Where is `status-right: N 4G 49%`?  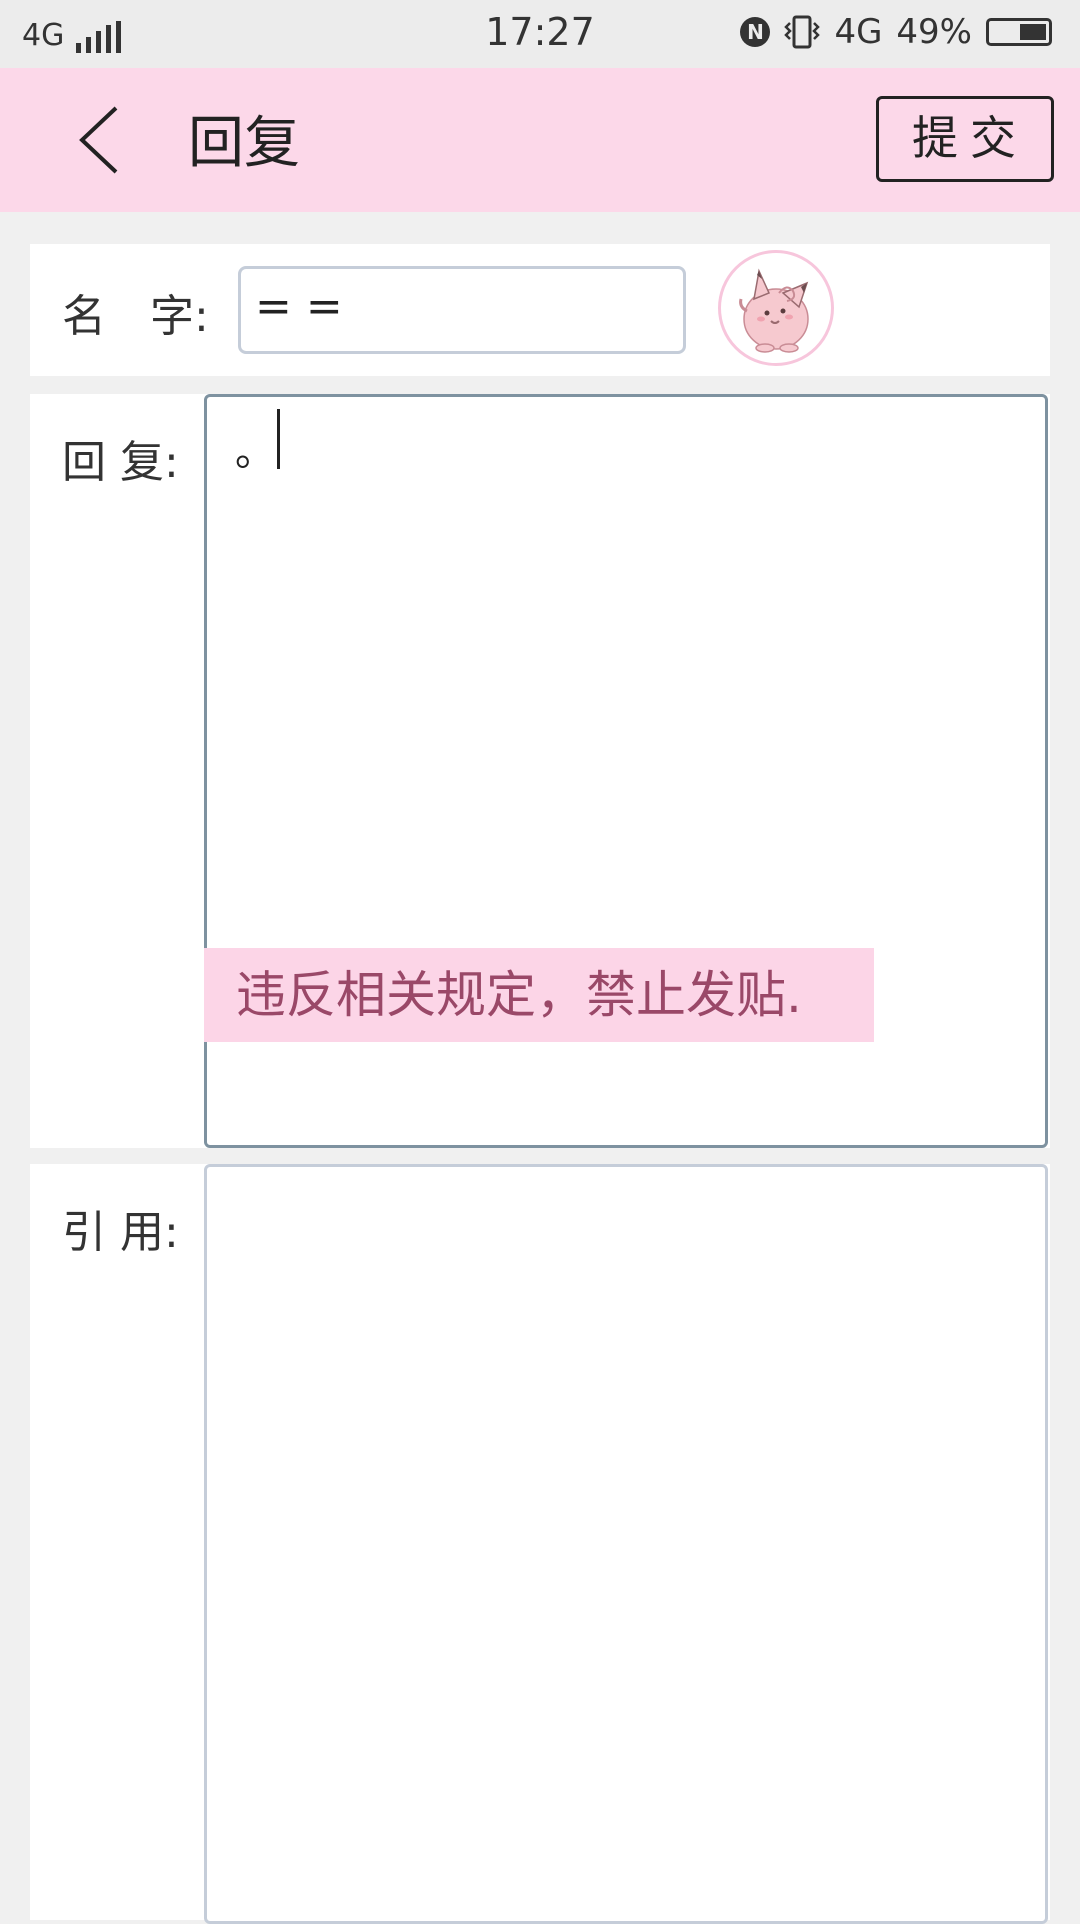
status-right: N 4G 49% is located at coordinates (896, 32).